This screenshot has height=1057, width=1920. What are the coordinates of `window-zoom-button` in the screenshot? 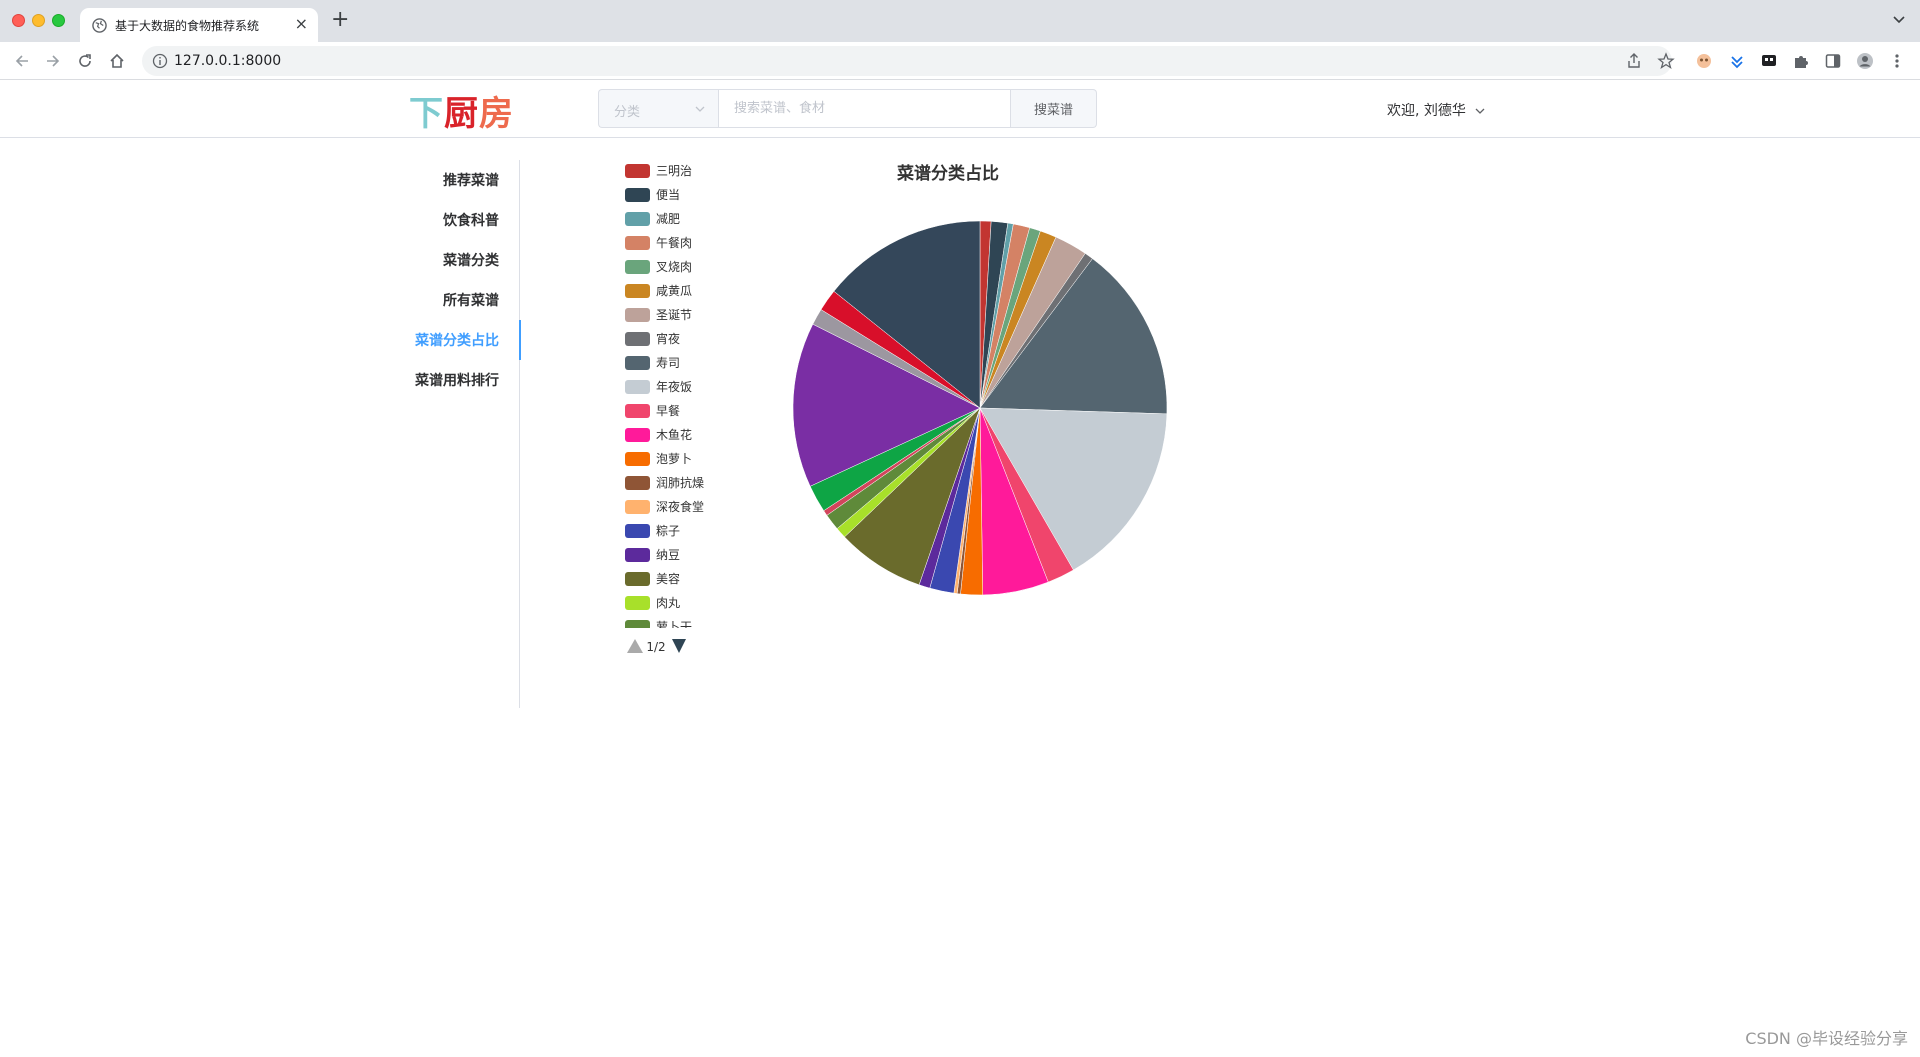 It's located at (58, 20).